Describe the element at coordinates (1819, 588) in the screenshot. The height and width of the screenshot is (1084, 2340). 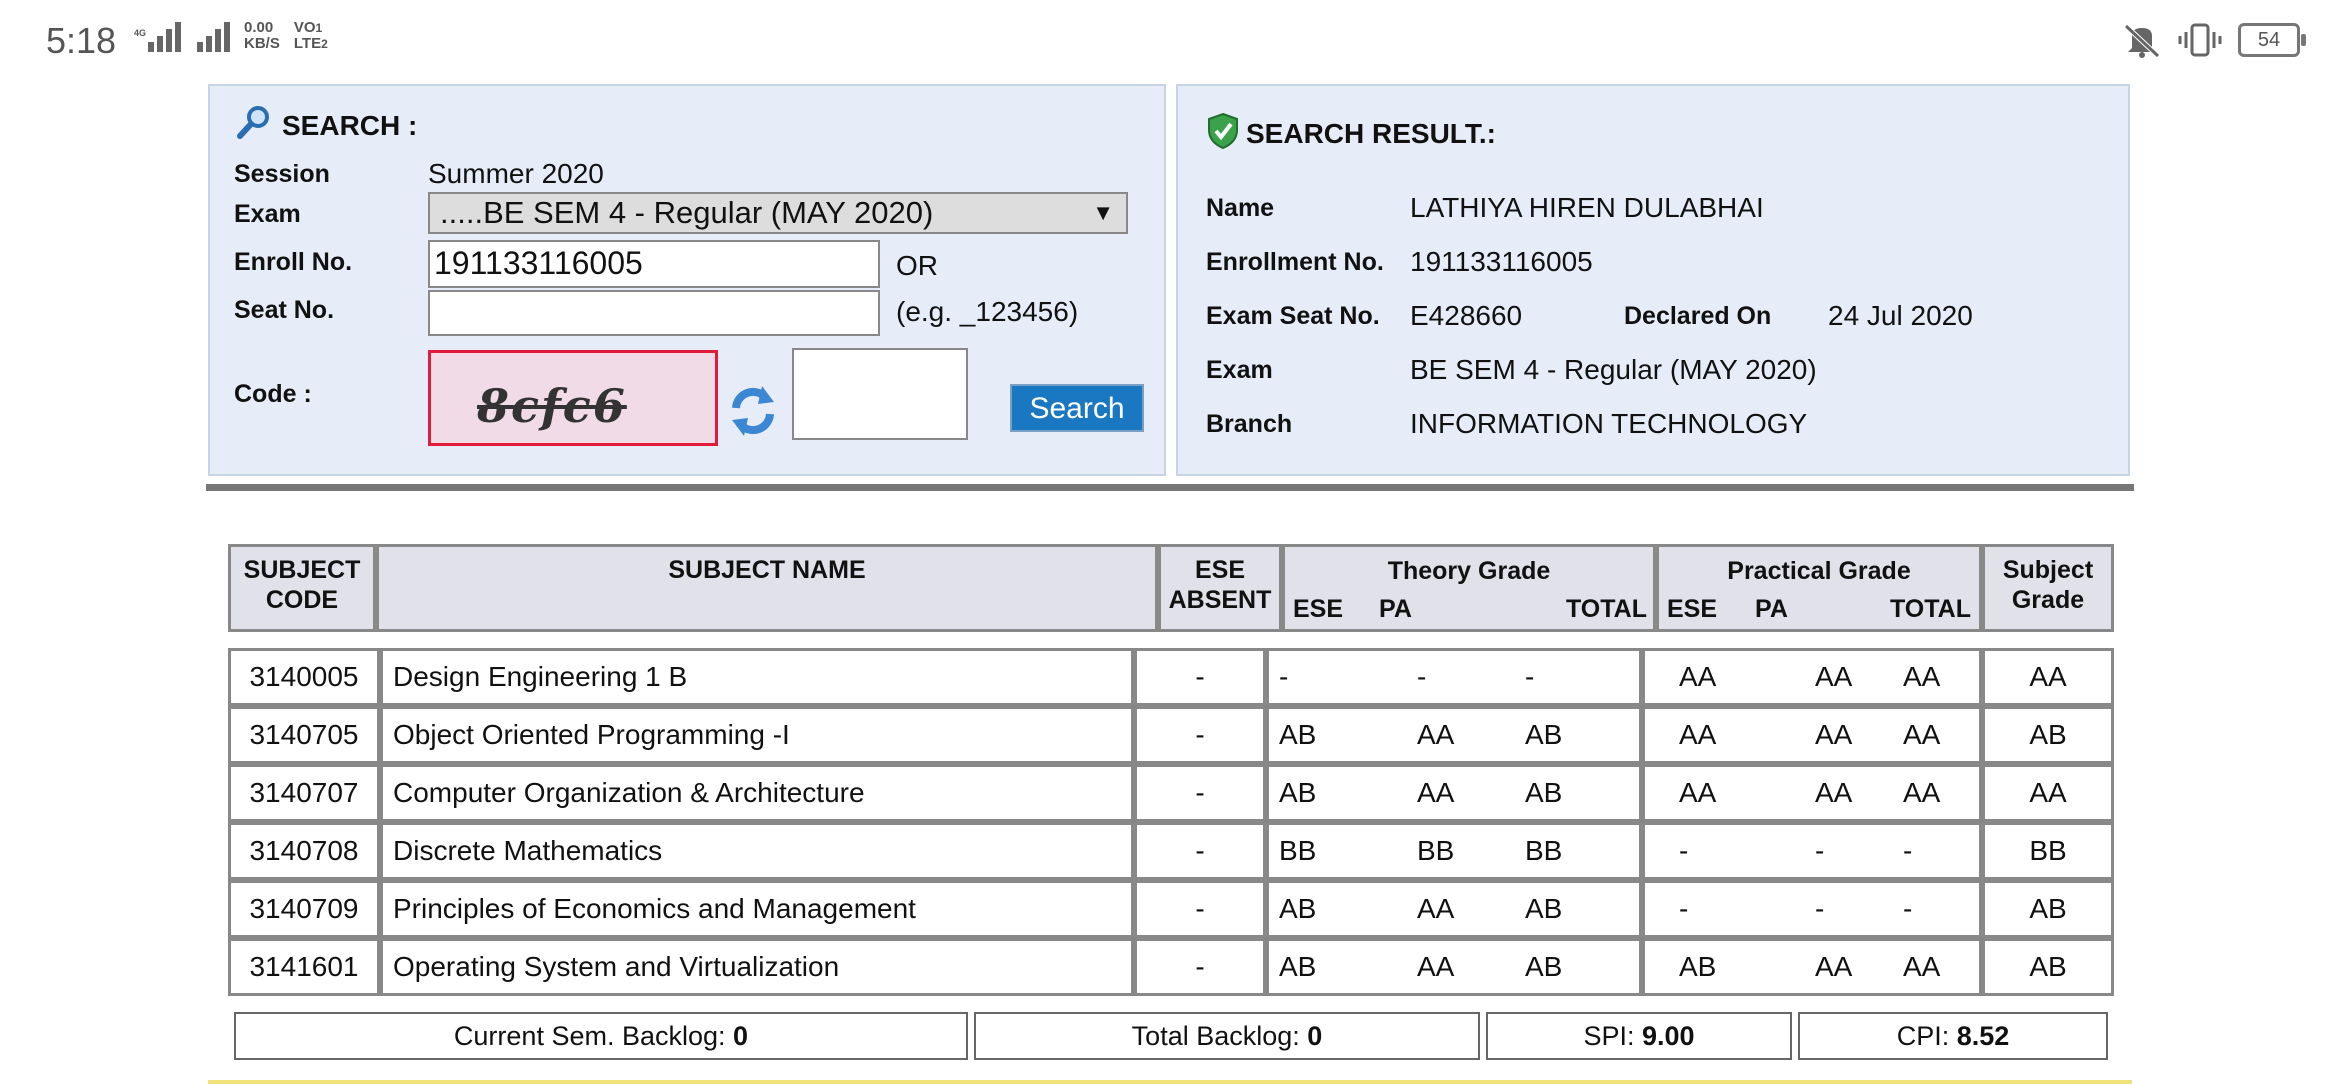
I see `header-practical-grade: Practical Grade ESE PA TOTAL` at that location.